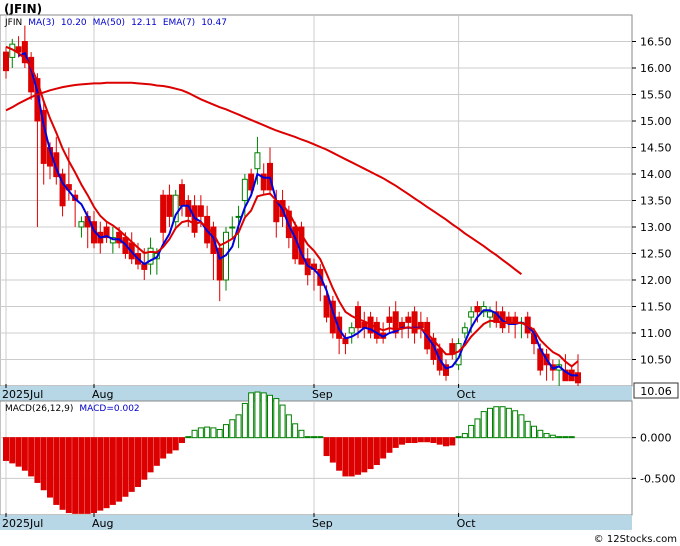 The height and width of the screenshot is (546, 680). Describe the element at coordinates (656, 201) in the screenshot. I see `price-y-tick-label: 13.50` at that location.